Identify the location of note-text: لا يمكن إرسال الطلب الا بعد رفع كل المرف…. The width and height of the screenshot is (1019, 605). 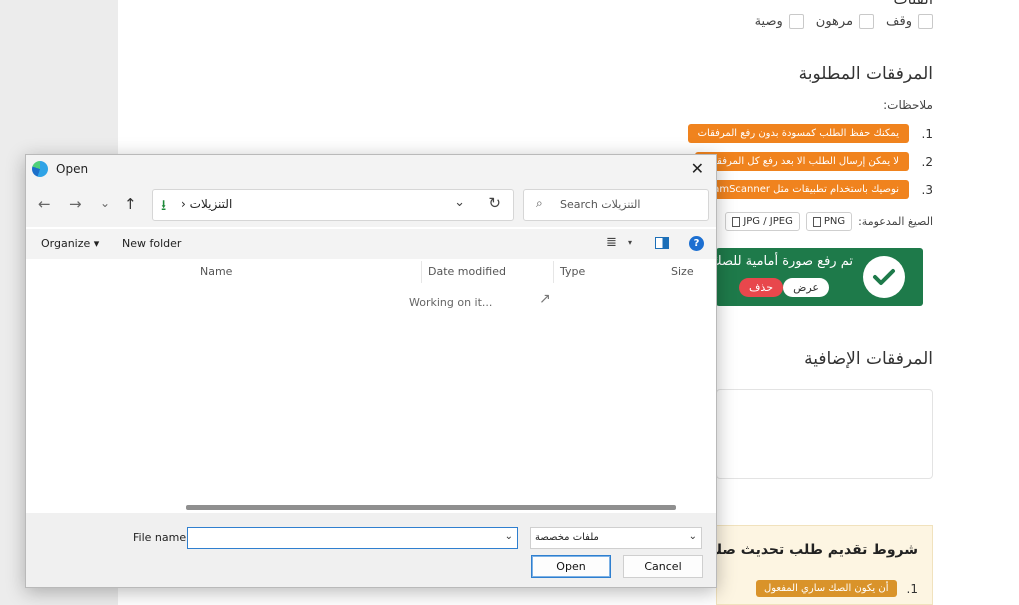
(801, 161).